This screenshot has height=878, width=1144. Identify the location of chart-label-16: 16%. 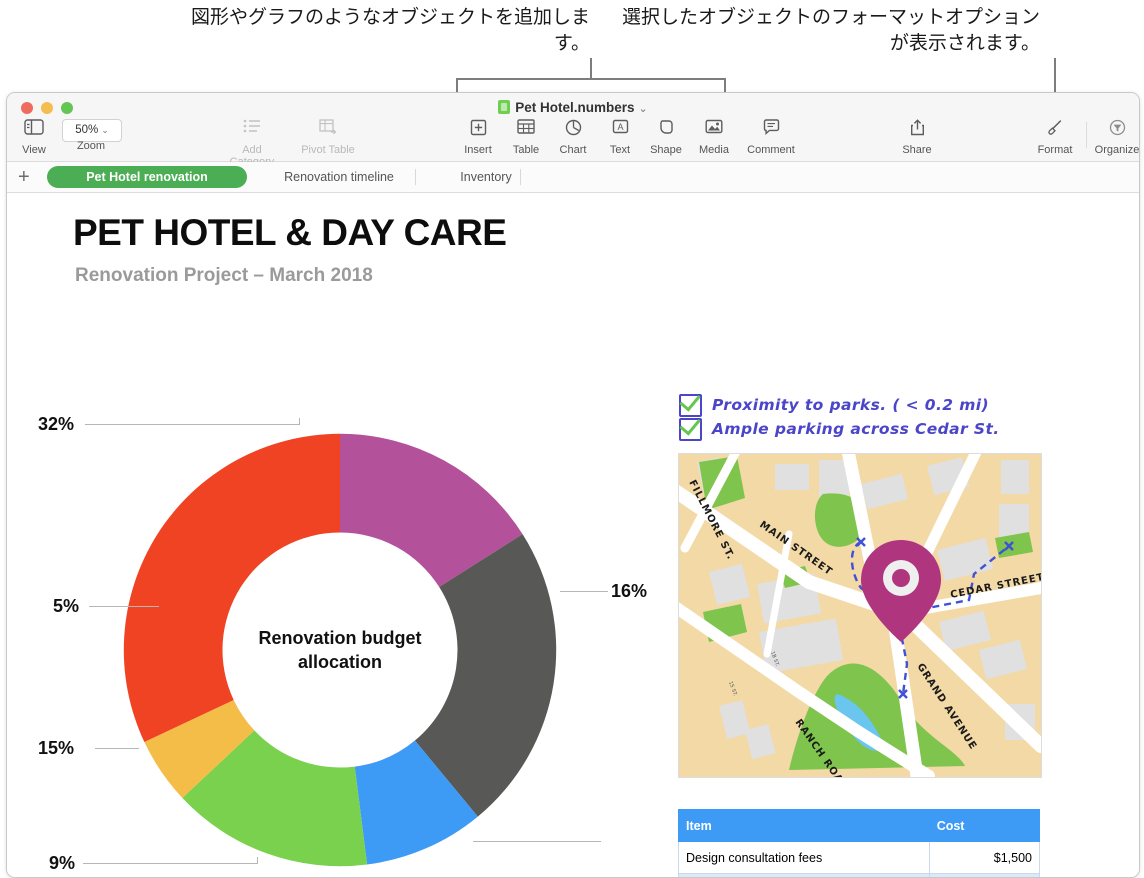
(629, 591).